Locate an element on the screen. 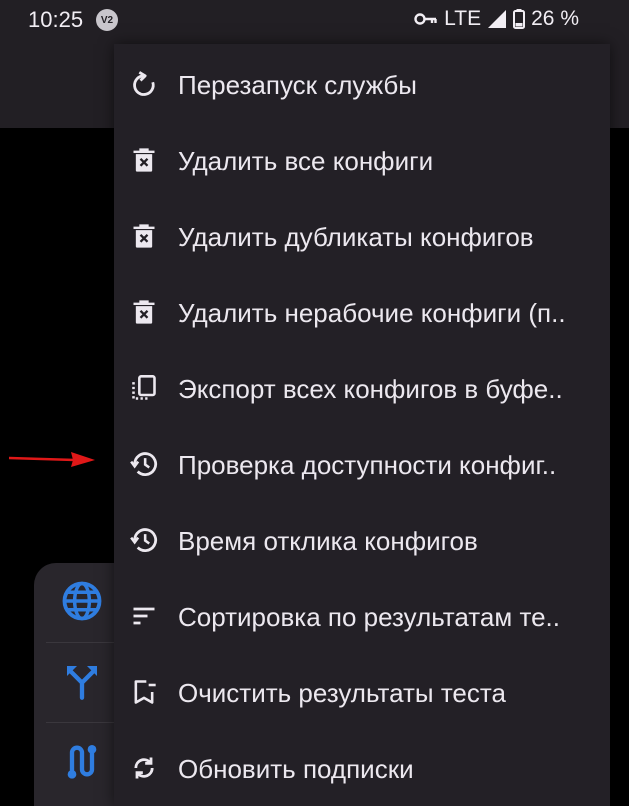 This screenshot has width=629, height=806. menu-item-export-clipboard: Экспорт всех конфигов в буфе.. is located at coordinates (362, 386).